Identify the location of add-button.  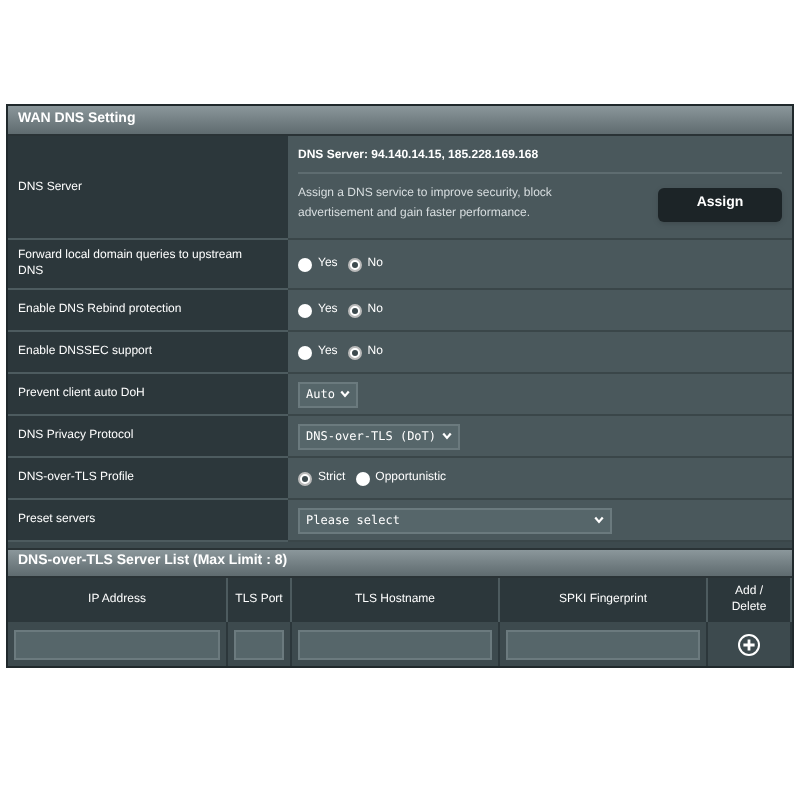
(749, 644).